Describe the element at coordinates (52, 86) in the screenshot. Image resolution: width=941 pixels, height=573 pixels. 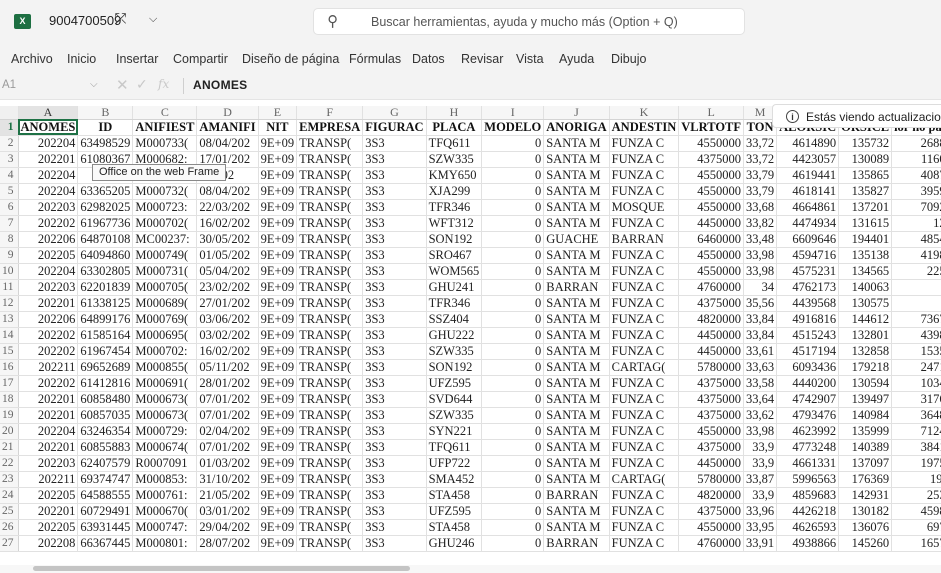
I see `name-box: A1 ⌵` at that location.